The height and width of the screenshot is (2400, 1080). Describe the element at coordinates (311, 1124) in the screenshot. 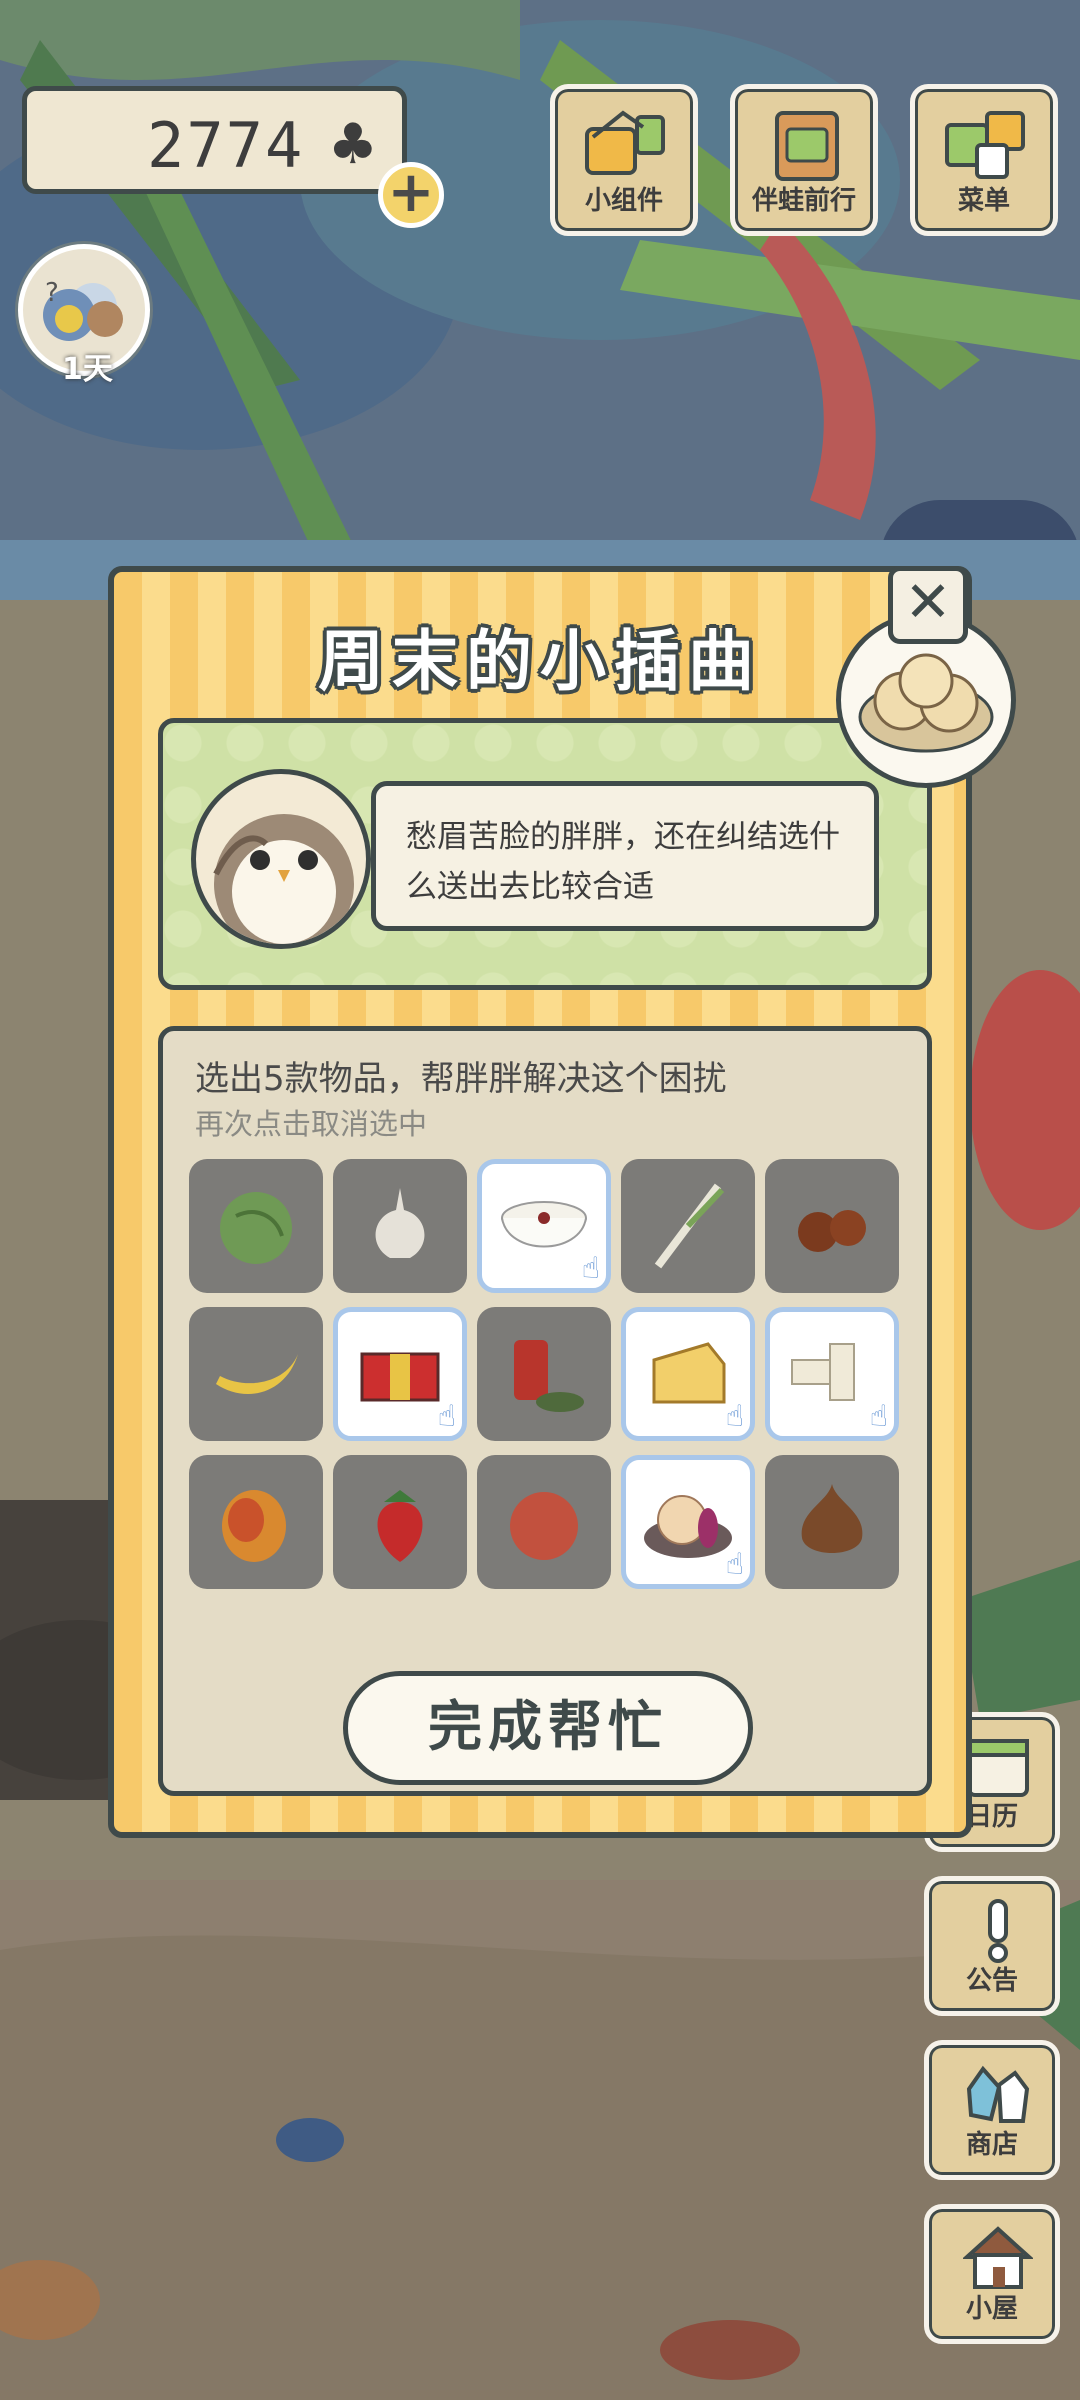

I see `selection-hint: 再次点击取消选中` at that location.